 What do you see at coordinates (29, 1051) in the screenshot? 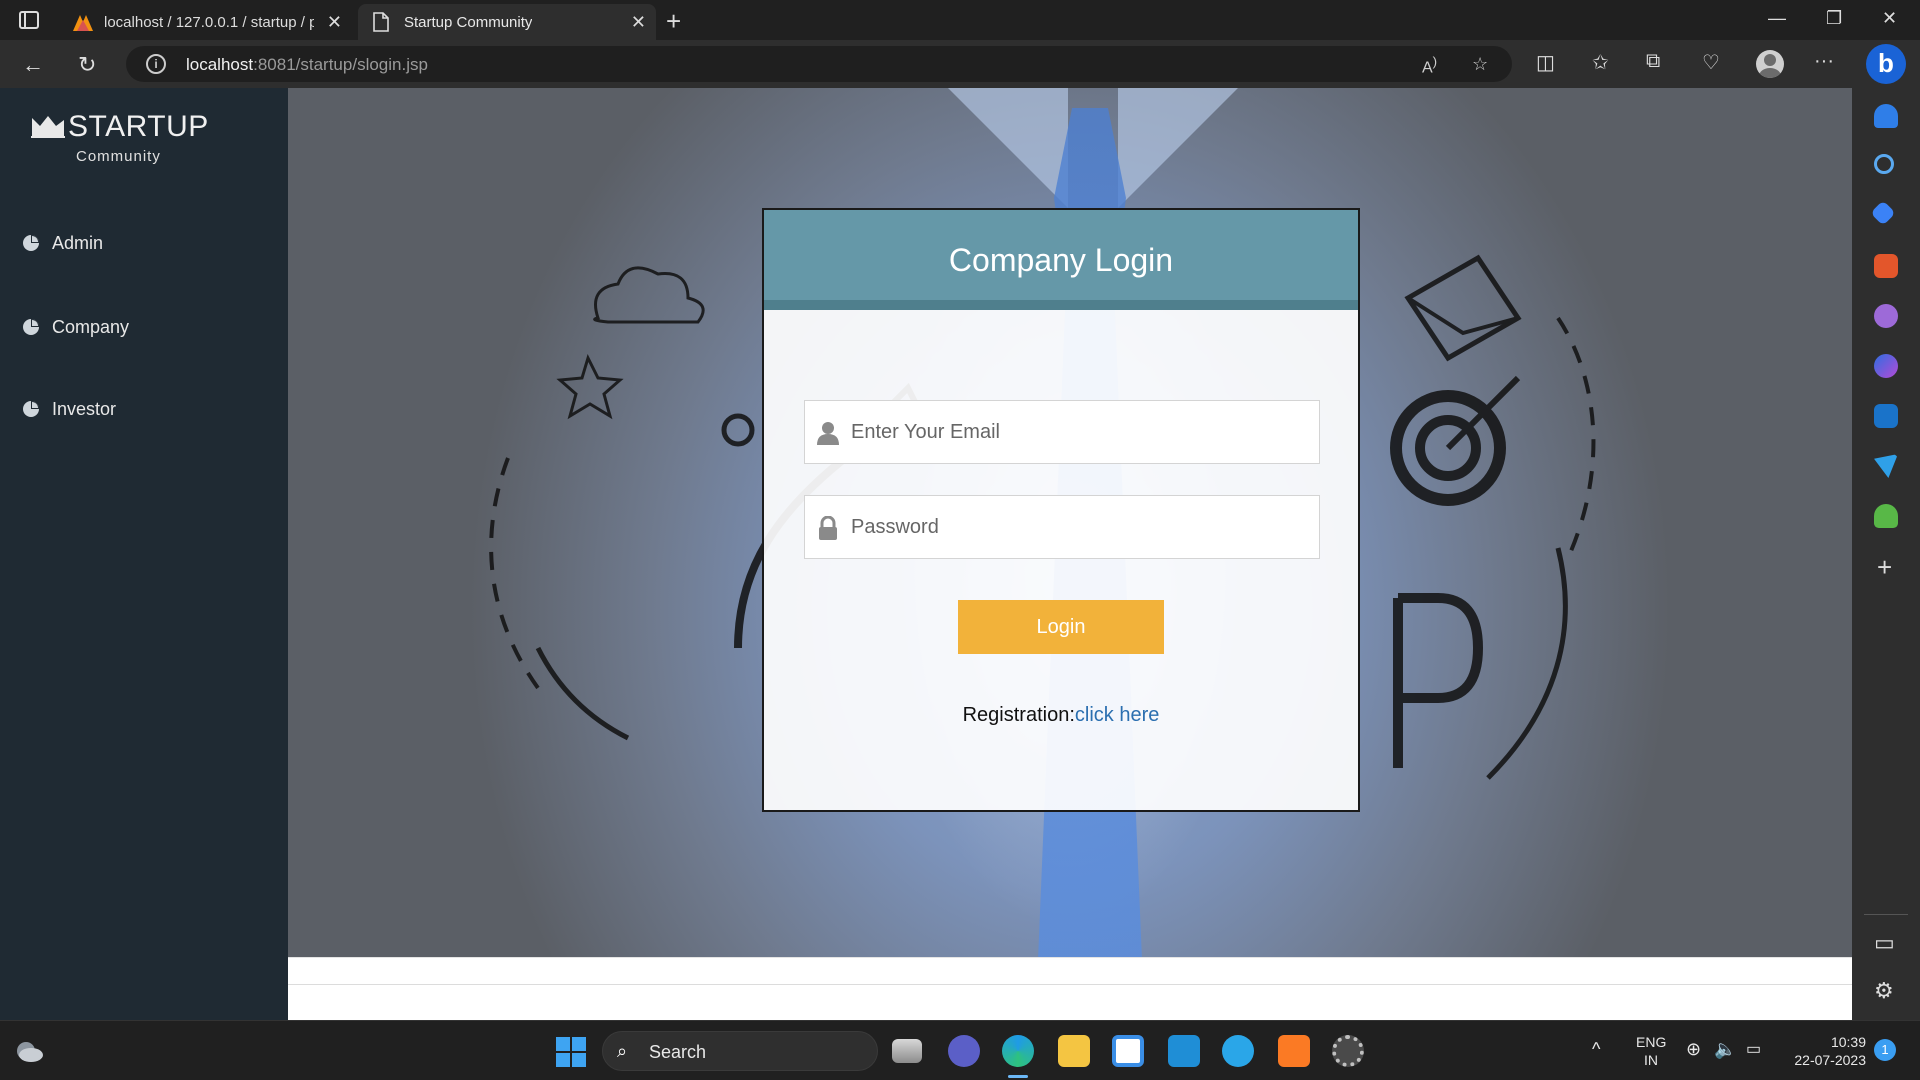
I see `weather-cloud-icon` at bounding box center [29, 1051].